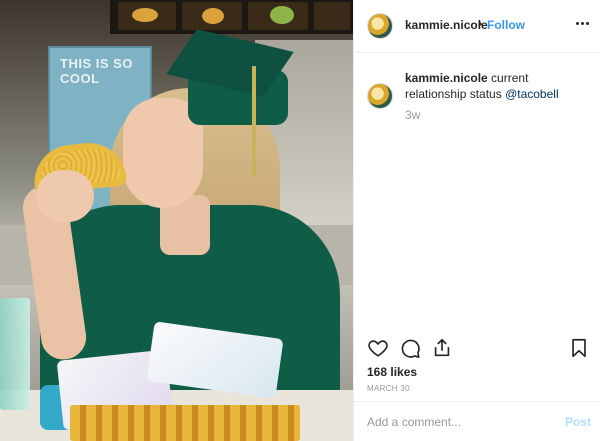 This screenshot has height=441, width=600. I want to click on caption-timestamp: 3w, so click(412, 115).